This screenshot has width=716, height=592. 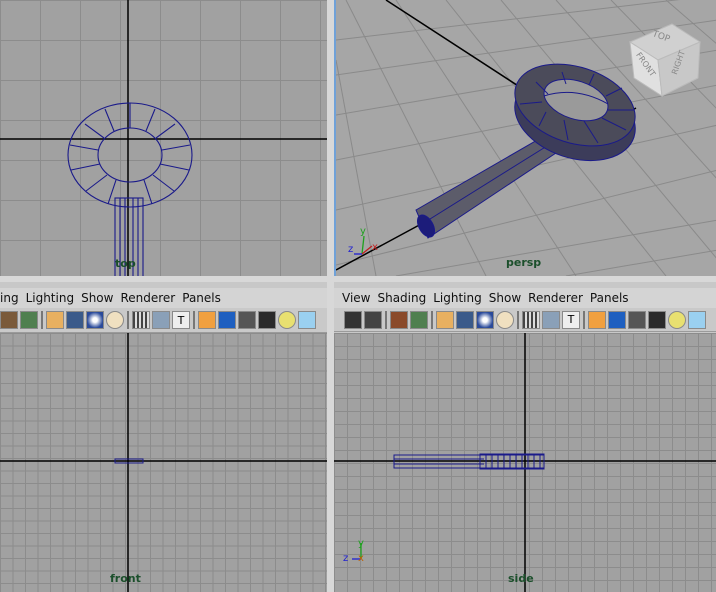 I want to click on front-panel-menubar: ing Lighting Show Renderer Panels, so click(x=163, y=298).